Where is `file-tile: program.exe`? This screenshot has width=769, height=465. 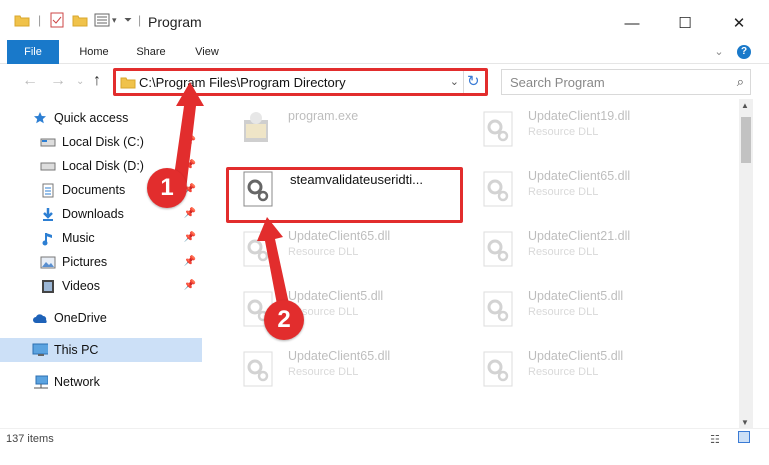 file-tile: program.exe is located at coordinates (345, 130).